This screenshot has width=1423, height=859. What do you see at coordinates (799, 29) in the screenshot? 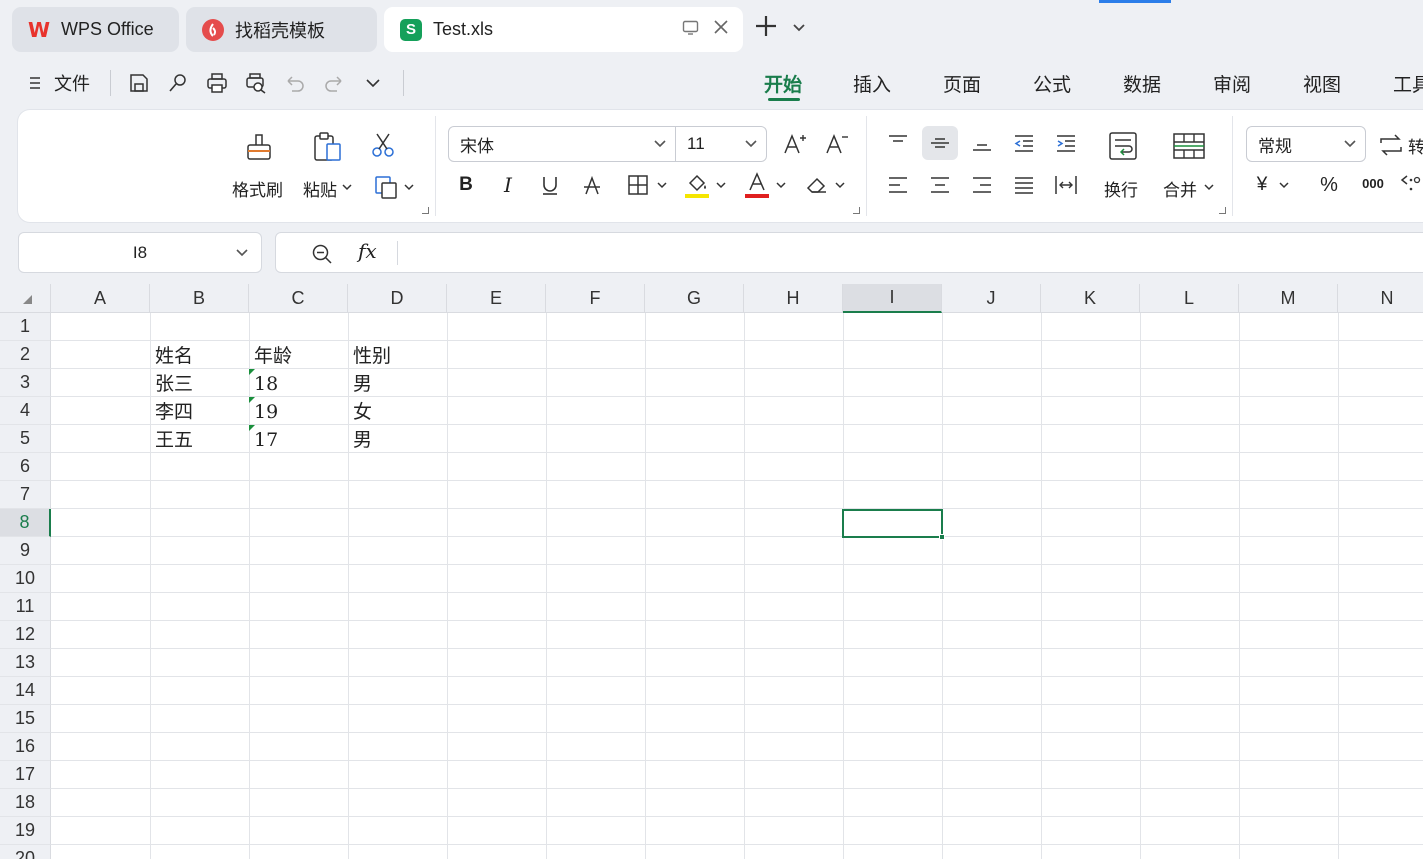
I see `new-tab-dropdown` at bounding box center [799, 29].